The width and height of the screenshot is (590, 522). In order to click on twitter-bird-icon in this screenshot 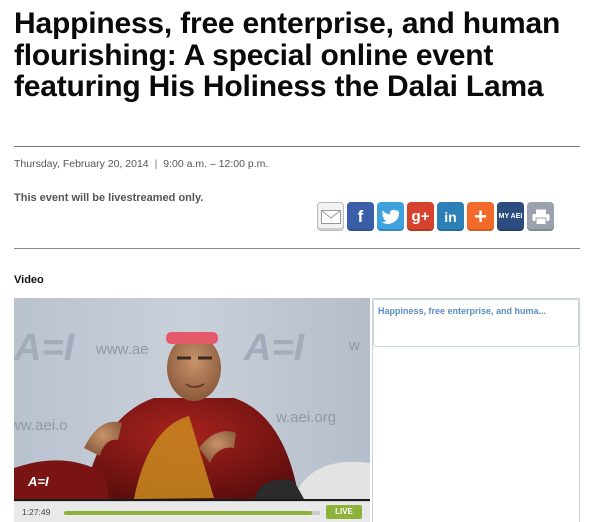, I will do `click(390, 216)`.